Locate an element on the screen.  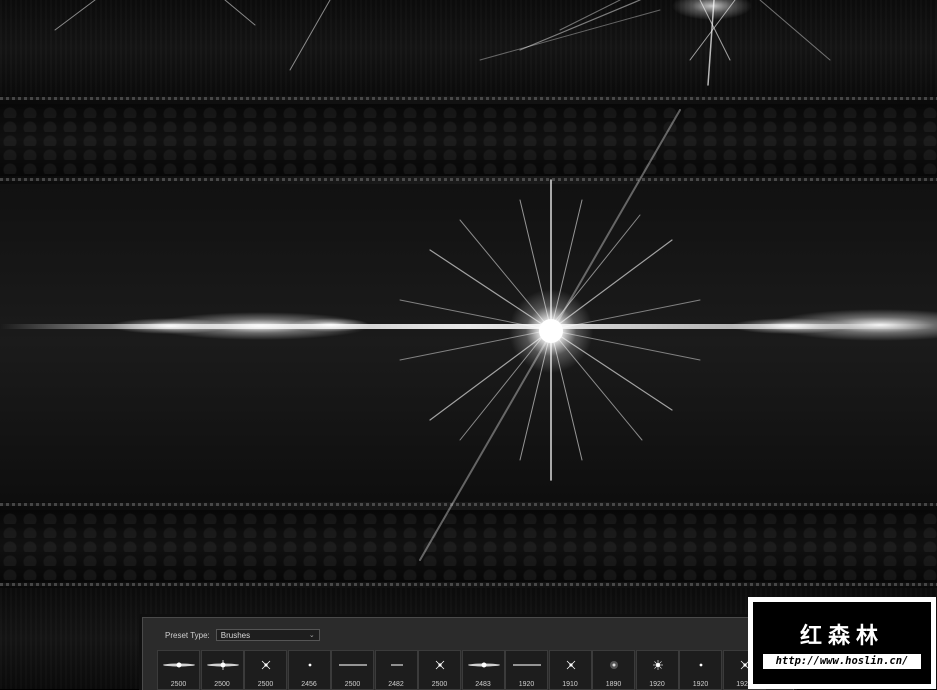
center-flare-hotspot is located at coordinates (551, 331).